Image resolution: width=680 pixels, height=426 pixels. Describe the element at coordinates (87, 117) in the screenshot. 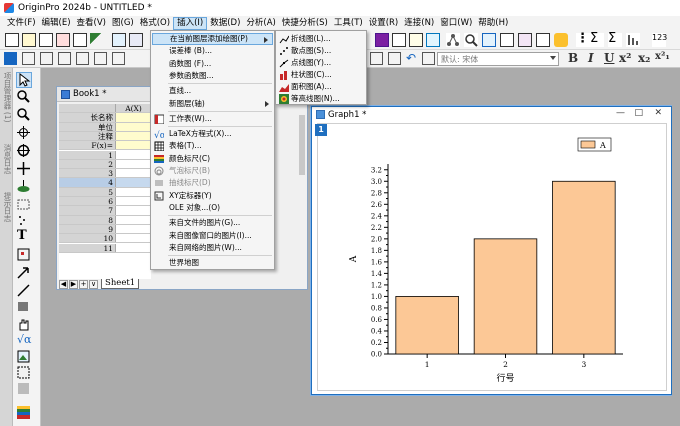

I see `row-header: 长名称` at that location.